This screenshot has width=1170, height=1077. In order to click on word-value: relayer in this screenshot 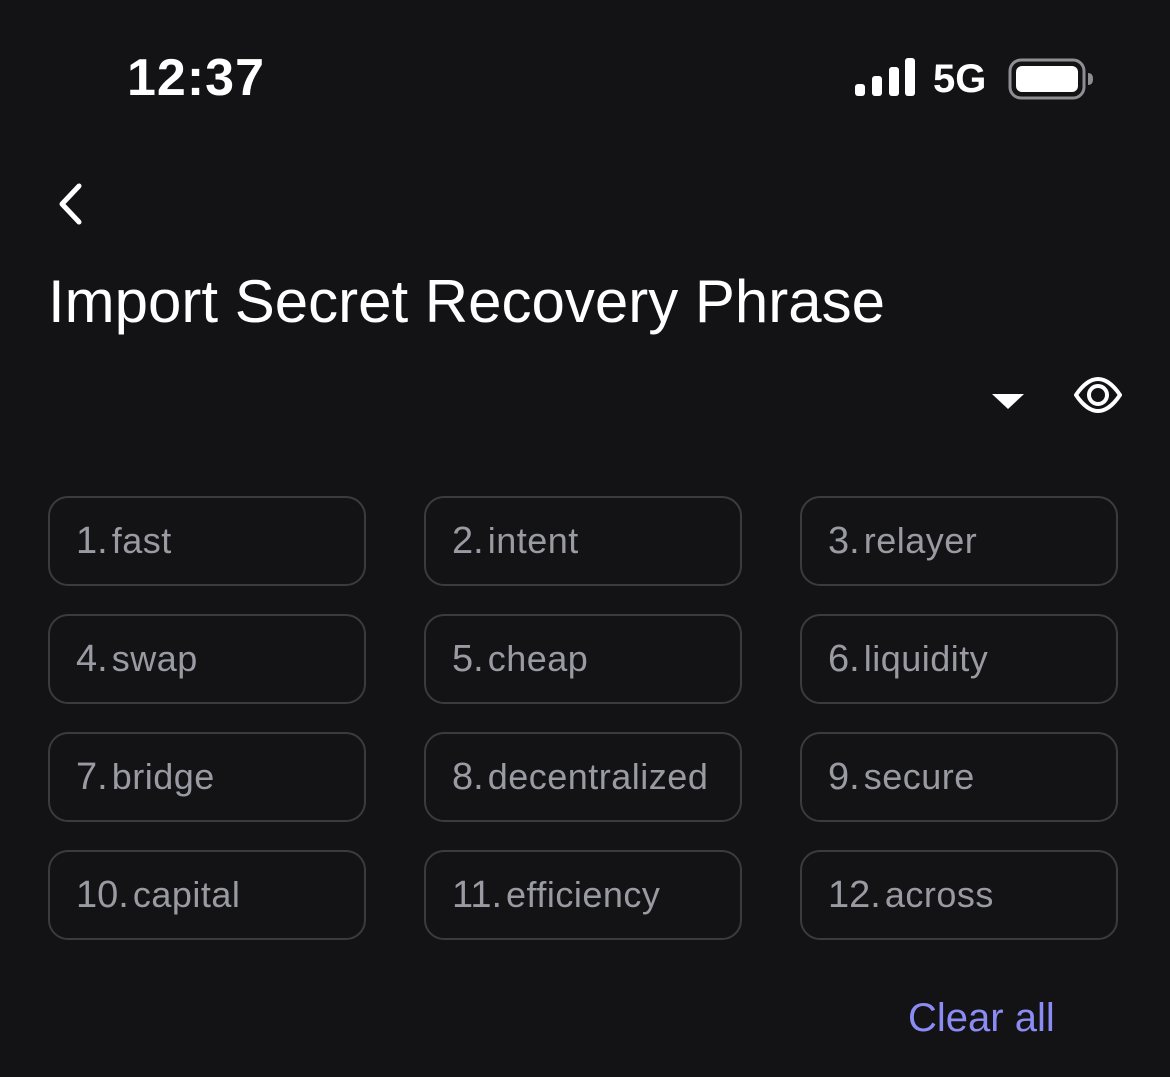, I will do `click(920, 540)`.